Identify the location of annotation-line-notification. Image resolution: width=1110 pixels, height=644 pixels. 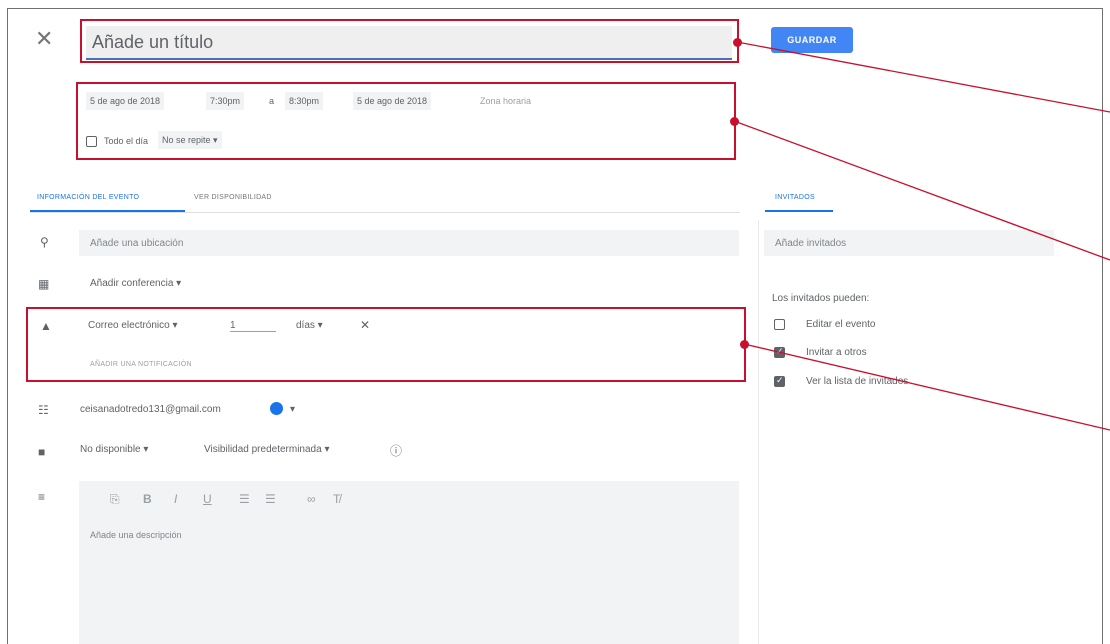
(926, 387).